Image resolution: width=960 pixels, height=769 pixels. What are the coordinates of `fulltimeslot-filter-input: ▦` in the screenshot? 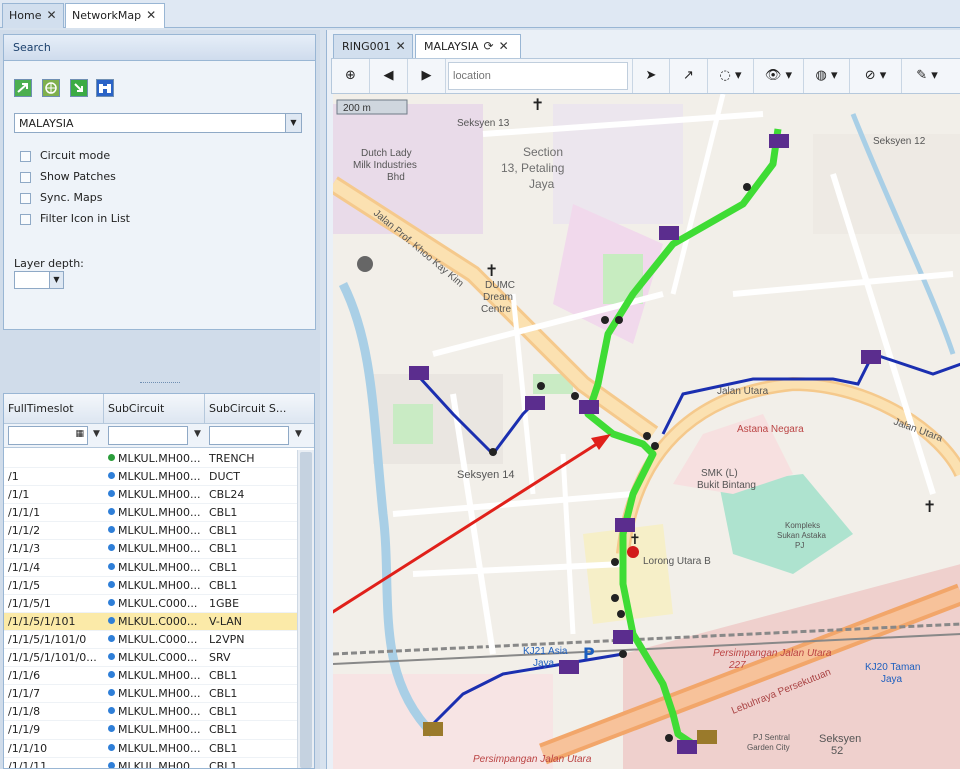 It's located at (48, 435).